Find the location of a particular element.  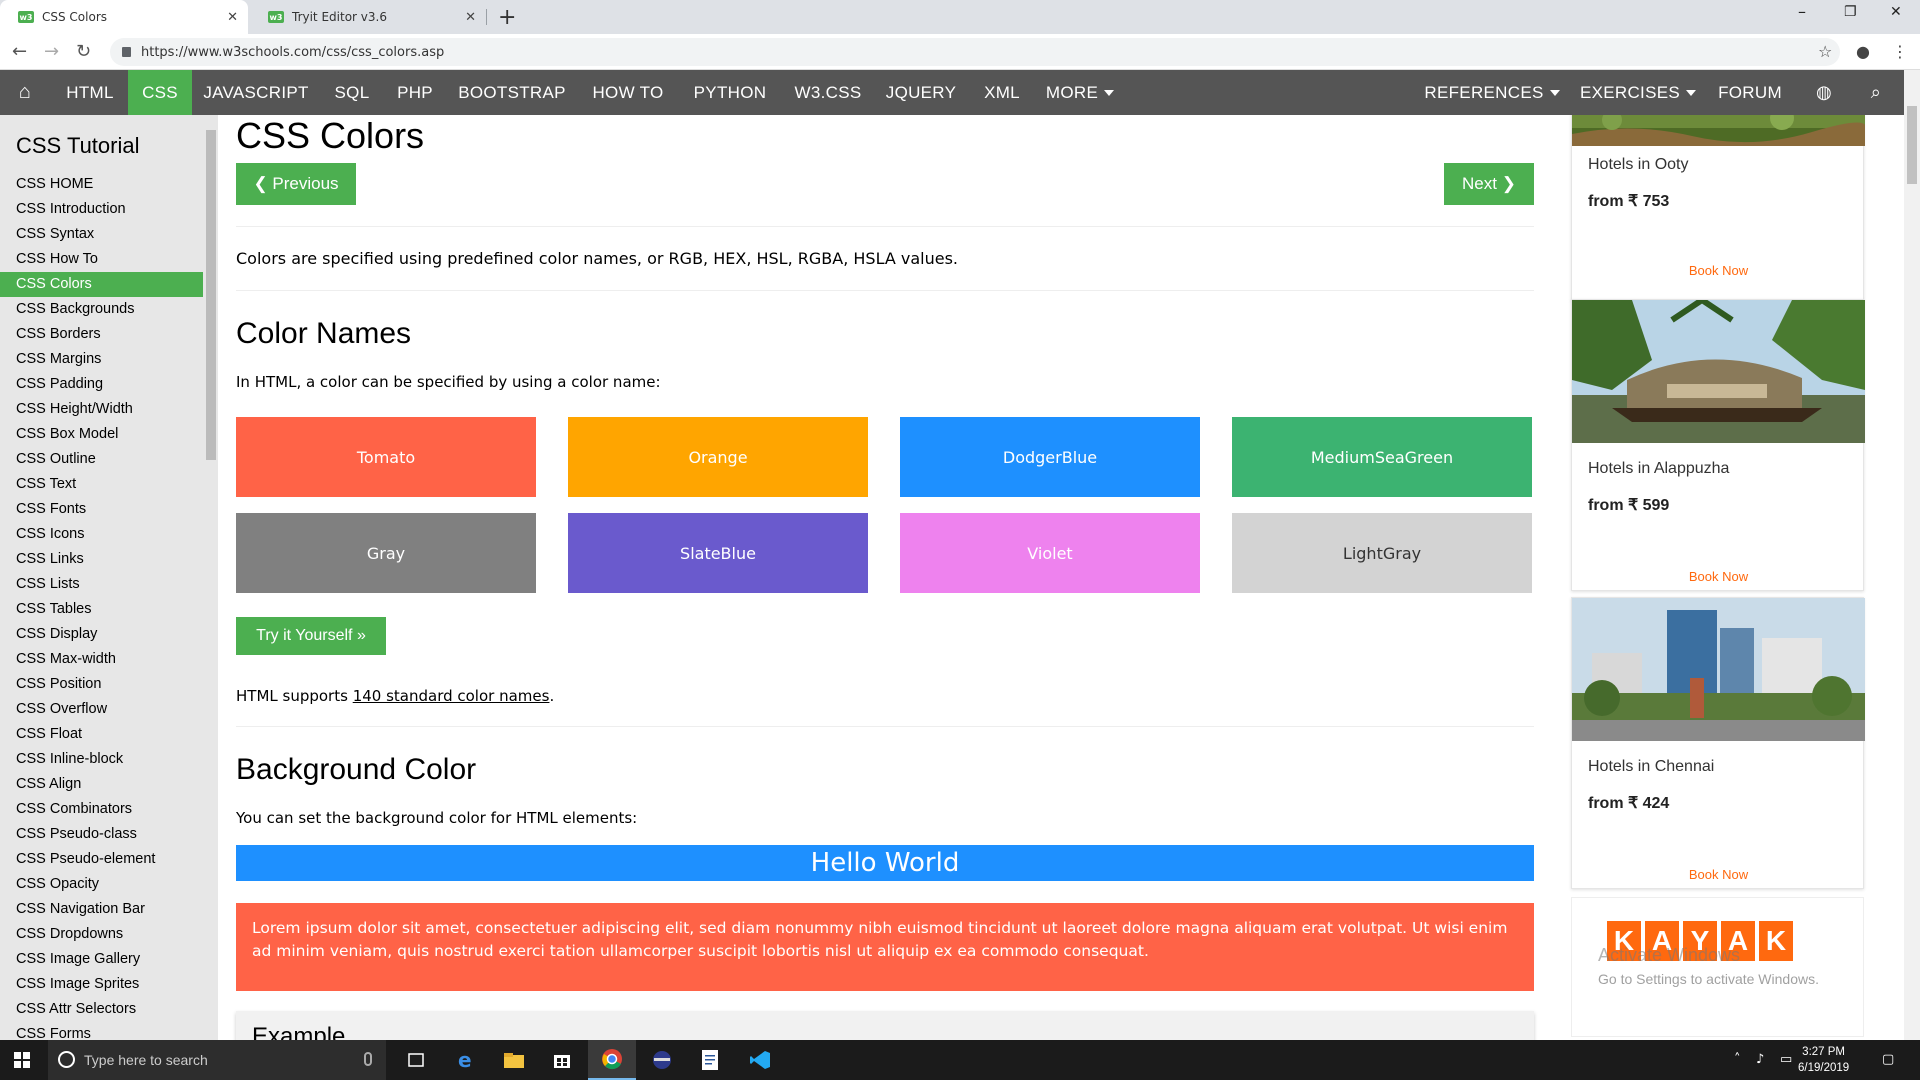

hotel-price: from ₹ 599 is located at coordinates (1629, 505).